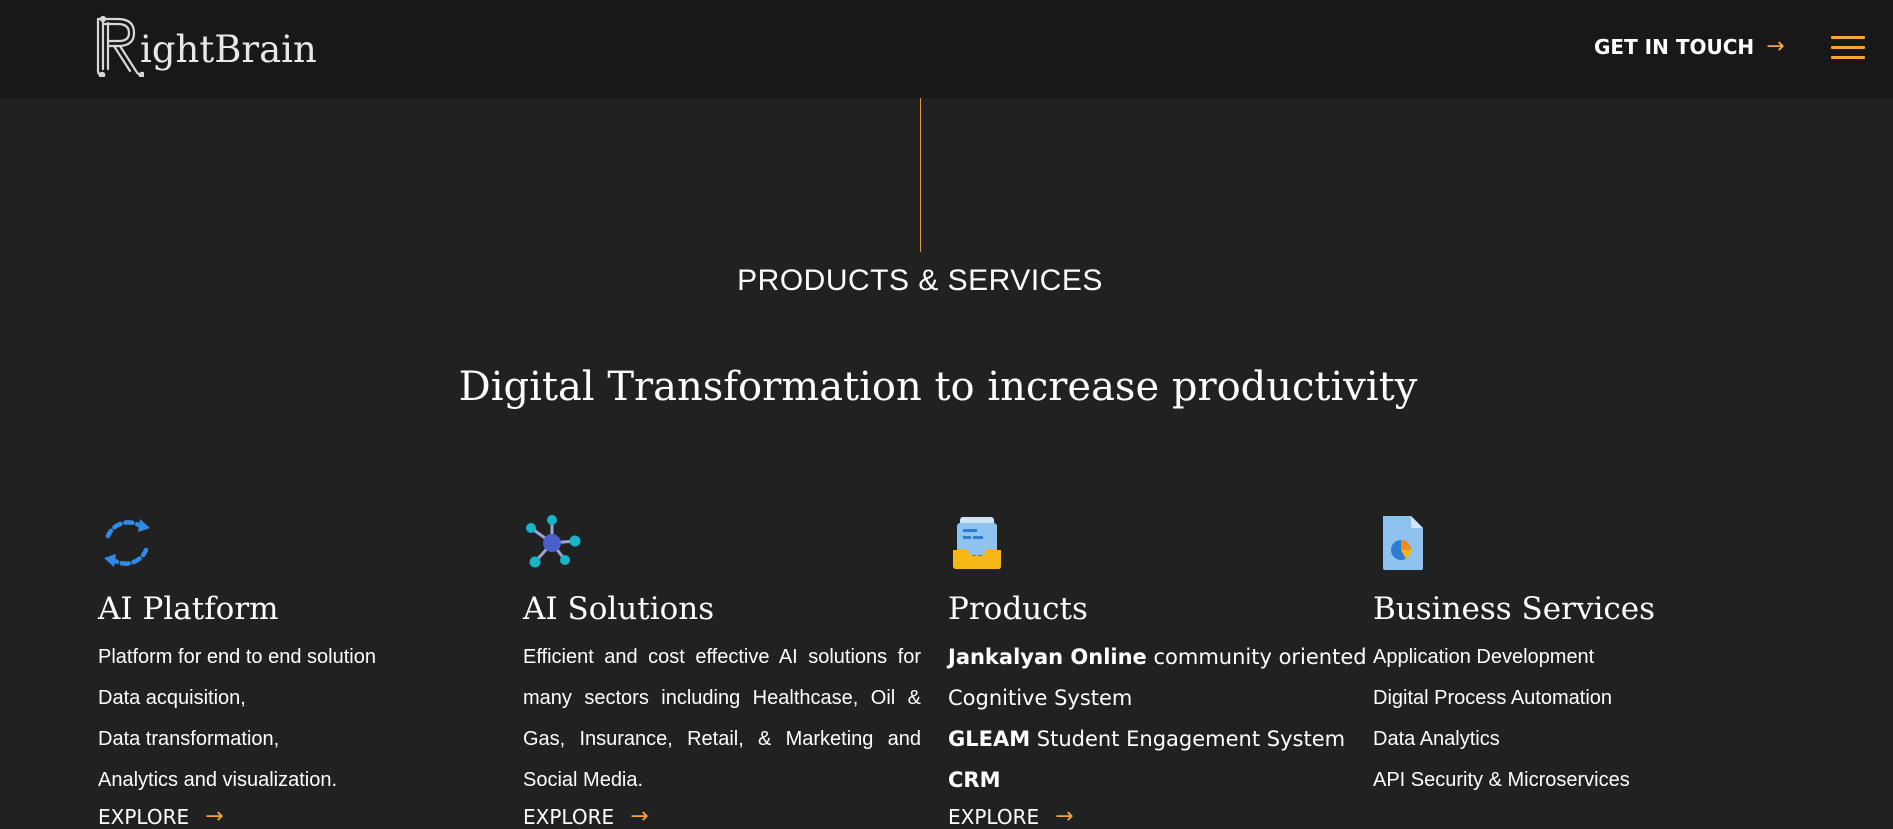  Describe the element at coordinates (189, 739) in the screenshot. I see `list-item: Data transformation,` at that location.